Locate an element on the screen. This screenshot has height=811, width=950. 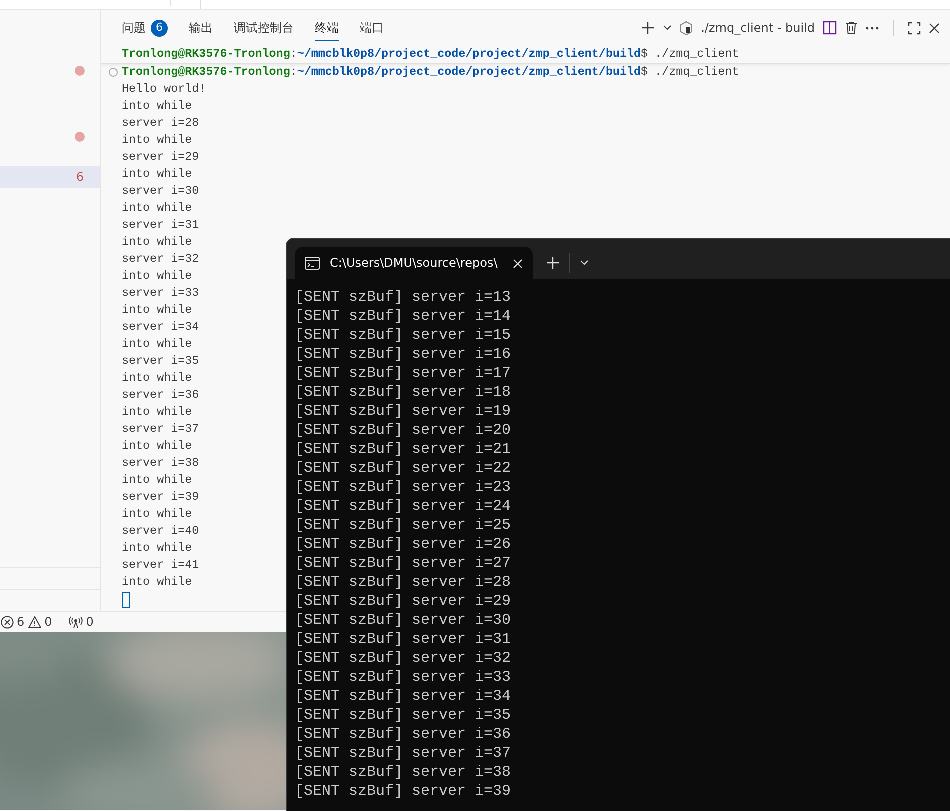
console-output-line: [SENT szBuf] server i=37 is located at coordinates (403, 753).